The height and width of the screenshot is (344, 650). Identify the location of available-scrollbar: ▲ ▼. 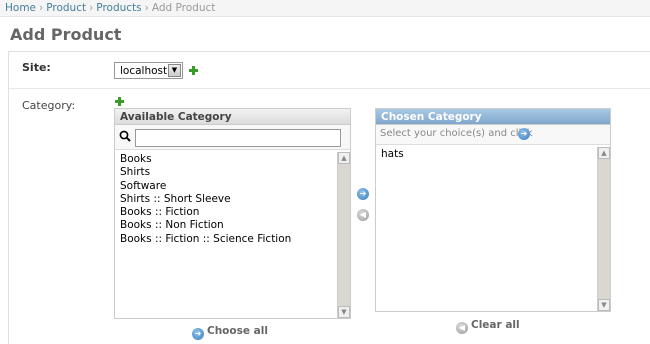
(343, 235).